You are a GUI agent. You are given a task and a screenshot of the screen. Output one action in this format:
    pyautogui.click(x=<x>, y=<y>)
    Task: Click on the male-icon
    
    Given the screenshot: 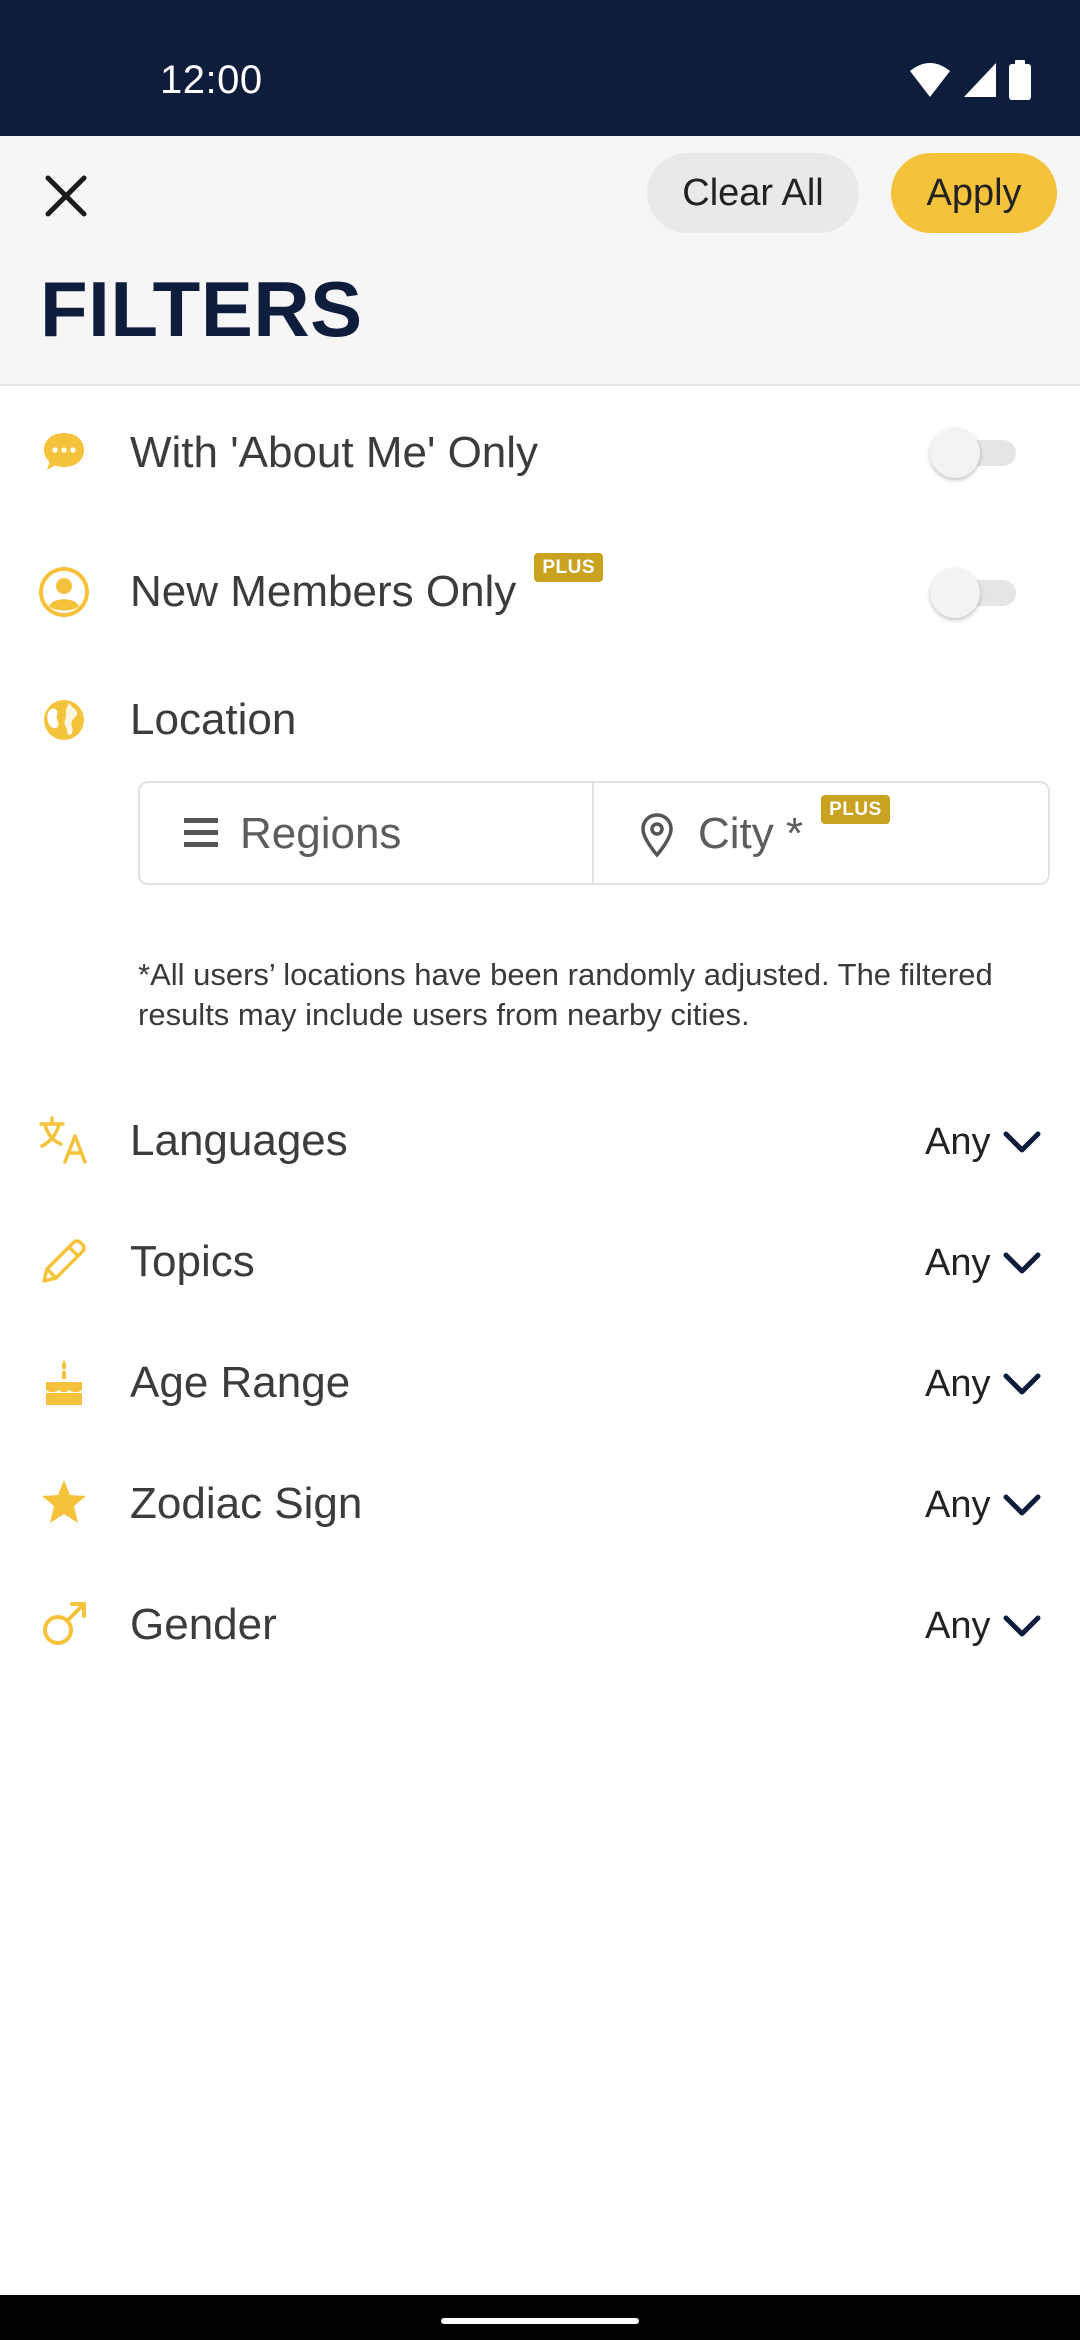 What is the action you would take?
    pyautogui.click(x=64, y=1624)
    